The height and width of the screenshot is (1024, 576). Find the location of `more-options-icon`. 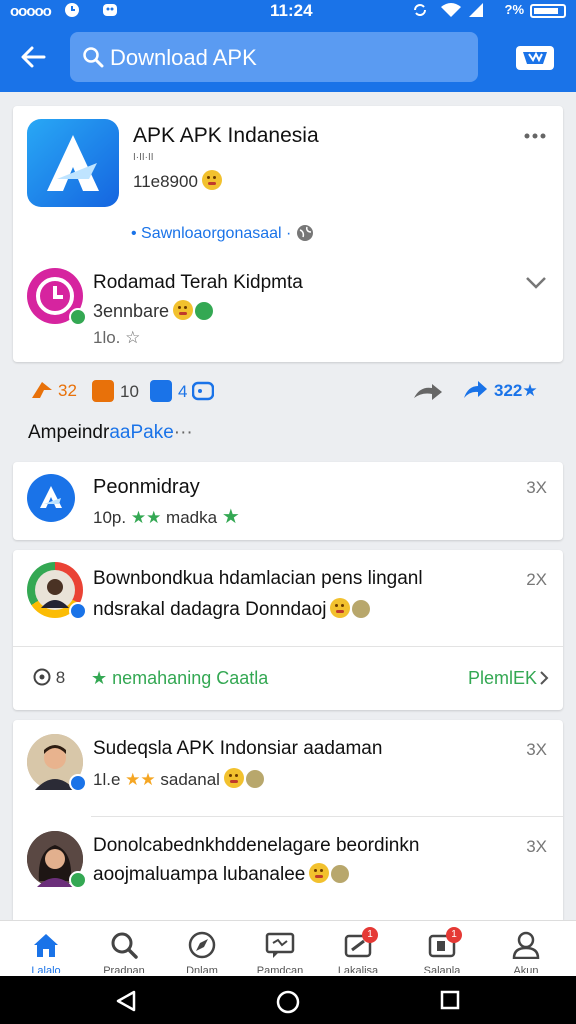

more-options-icon is located at coordinates (535, 136).